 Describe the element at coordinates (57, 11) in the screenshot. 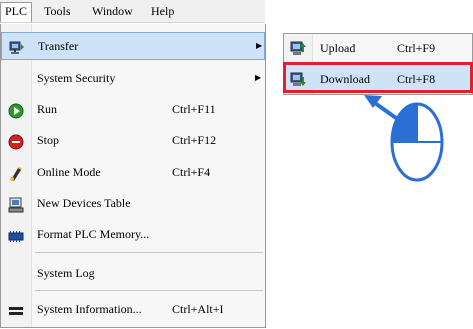

I see `menu-tools: Tools` at that location.